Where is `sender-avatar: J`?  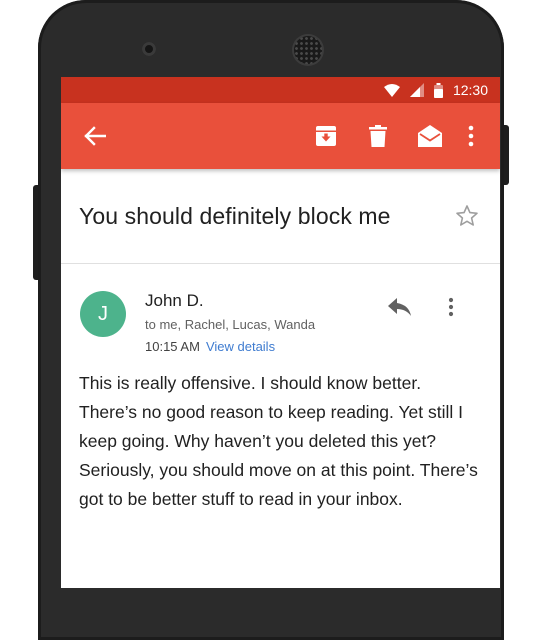 sender-avatar: J is located at coordinates (103, 314).